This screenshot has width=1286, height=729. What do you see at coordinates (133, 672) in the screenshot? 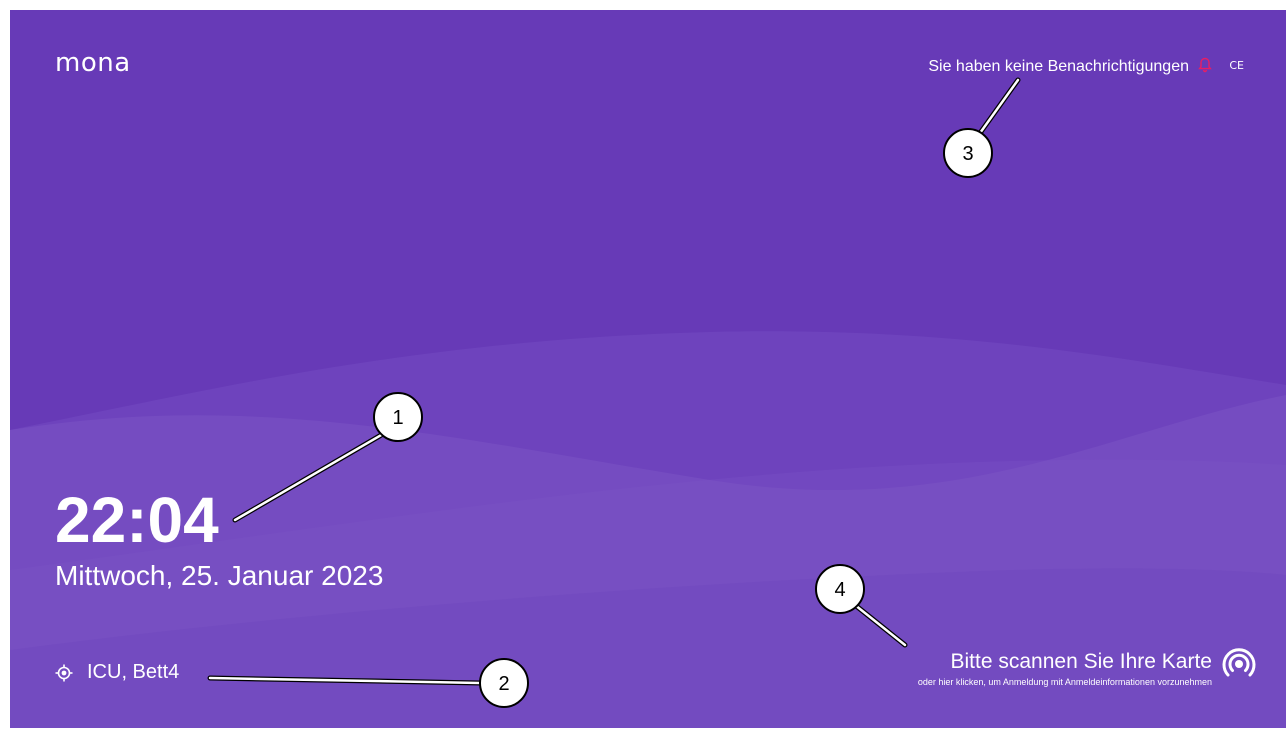
I see `location-label: ICU, Bett4` at bounding box center [133, 672].